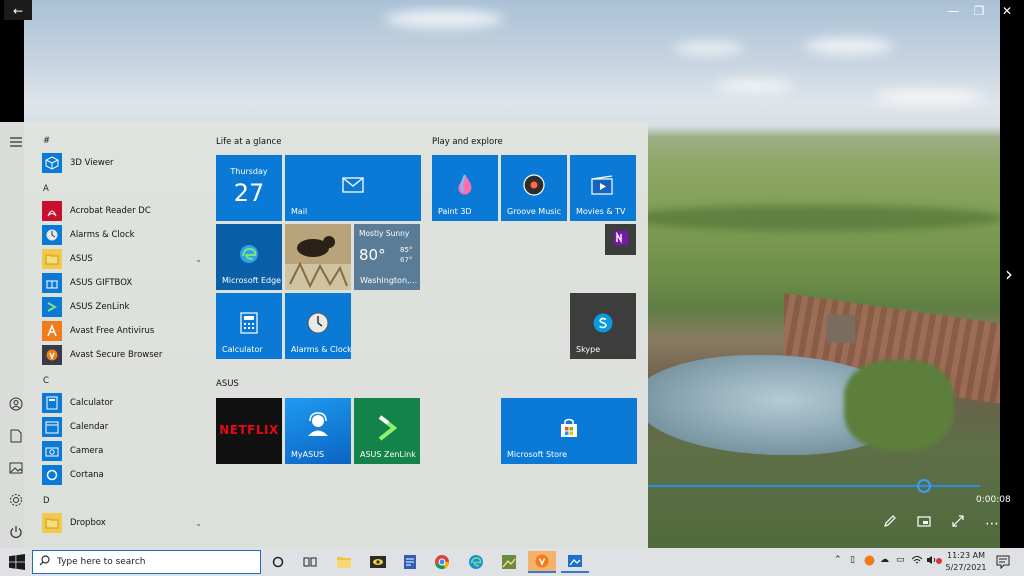  What do you see at coordinates (321, 349) in the screenshot?
I see `tile-label: Alarms & Clock` at bounding box center [321, 349].